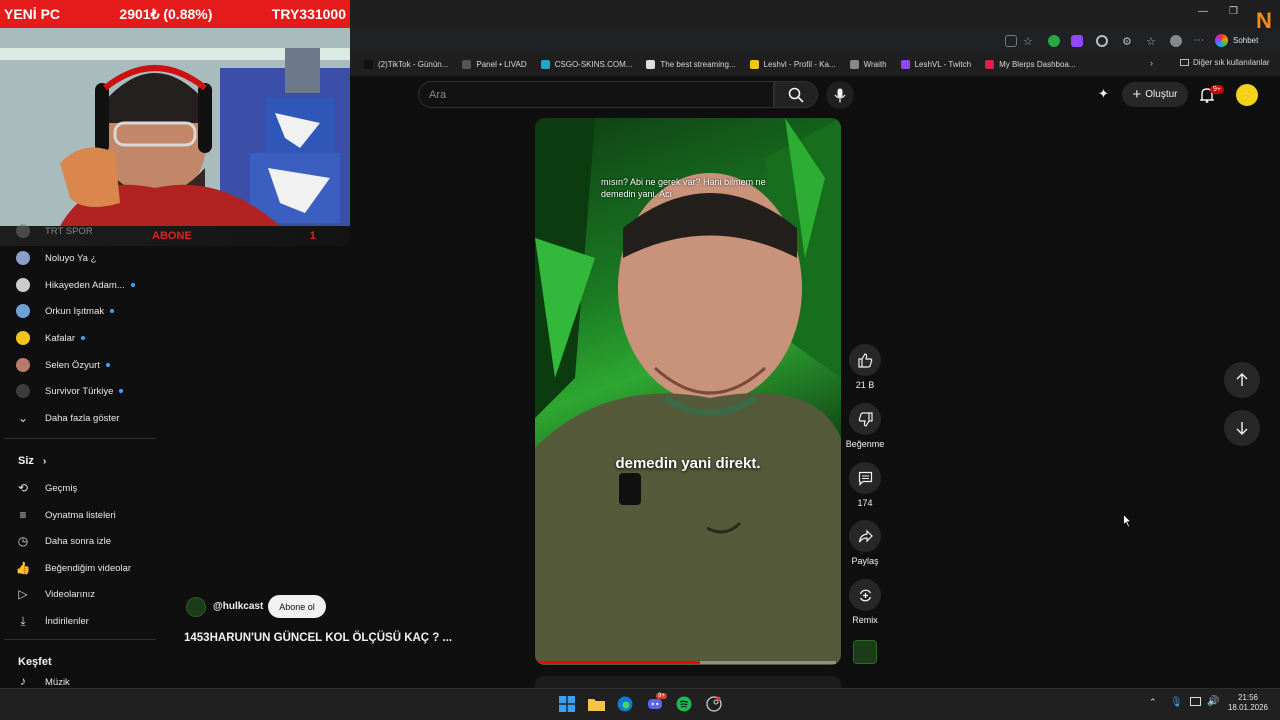 This screenshot has width=1280, height=720. I want to click on goal-change: 2901₺ (0.88%), so click(166, 13).